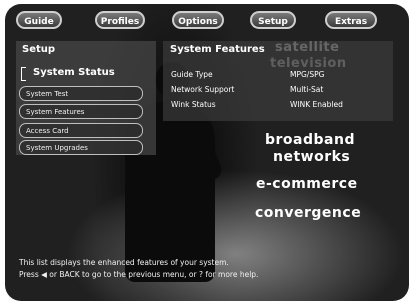  Describe the element at coordinates (39, 49) in the screenshot. I see `setup-panel-title: Setup` at that location.